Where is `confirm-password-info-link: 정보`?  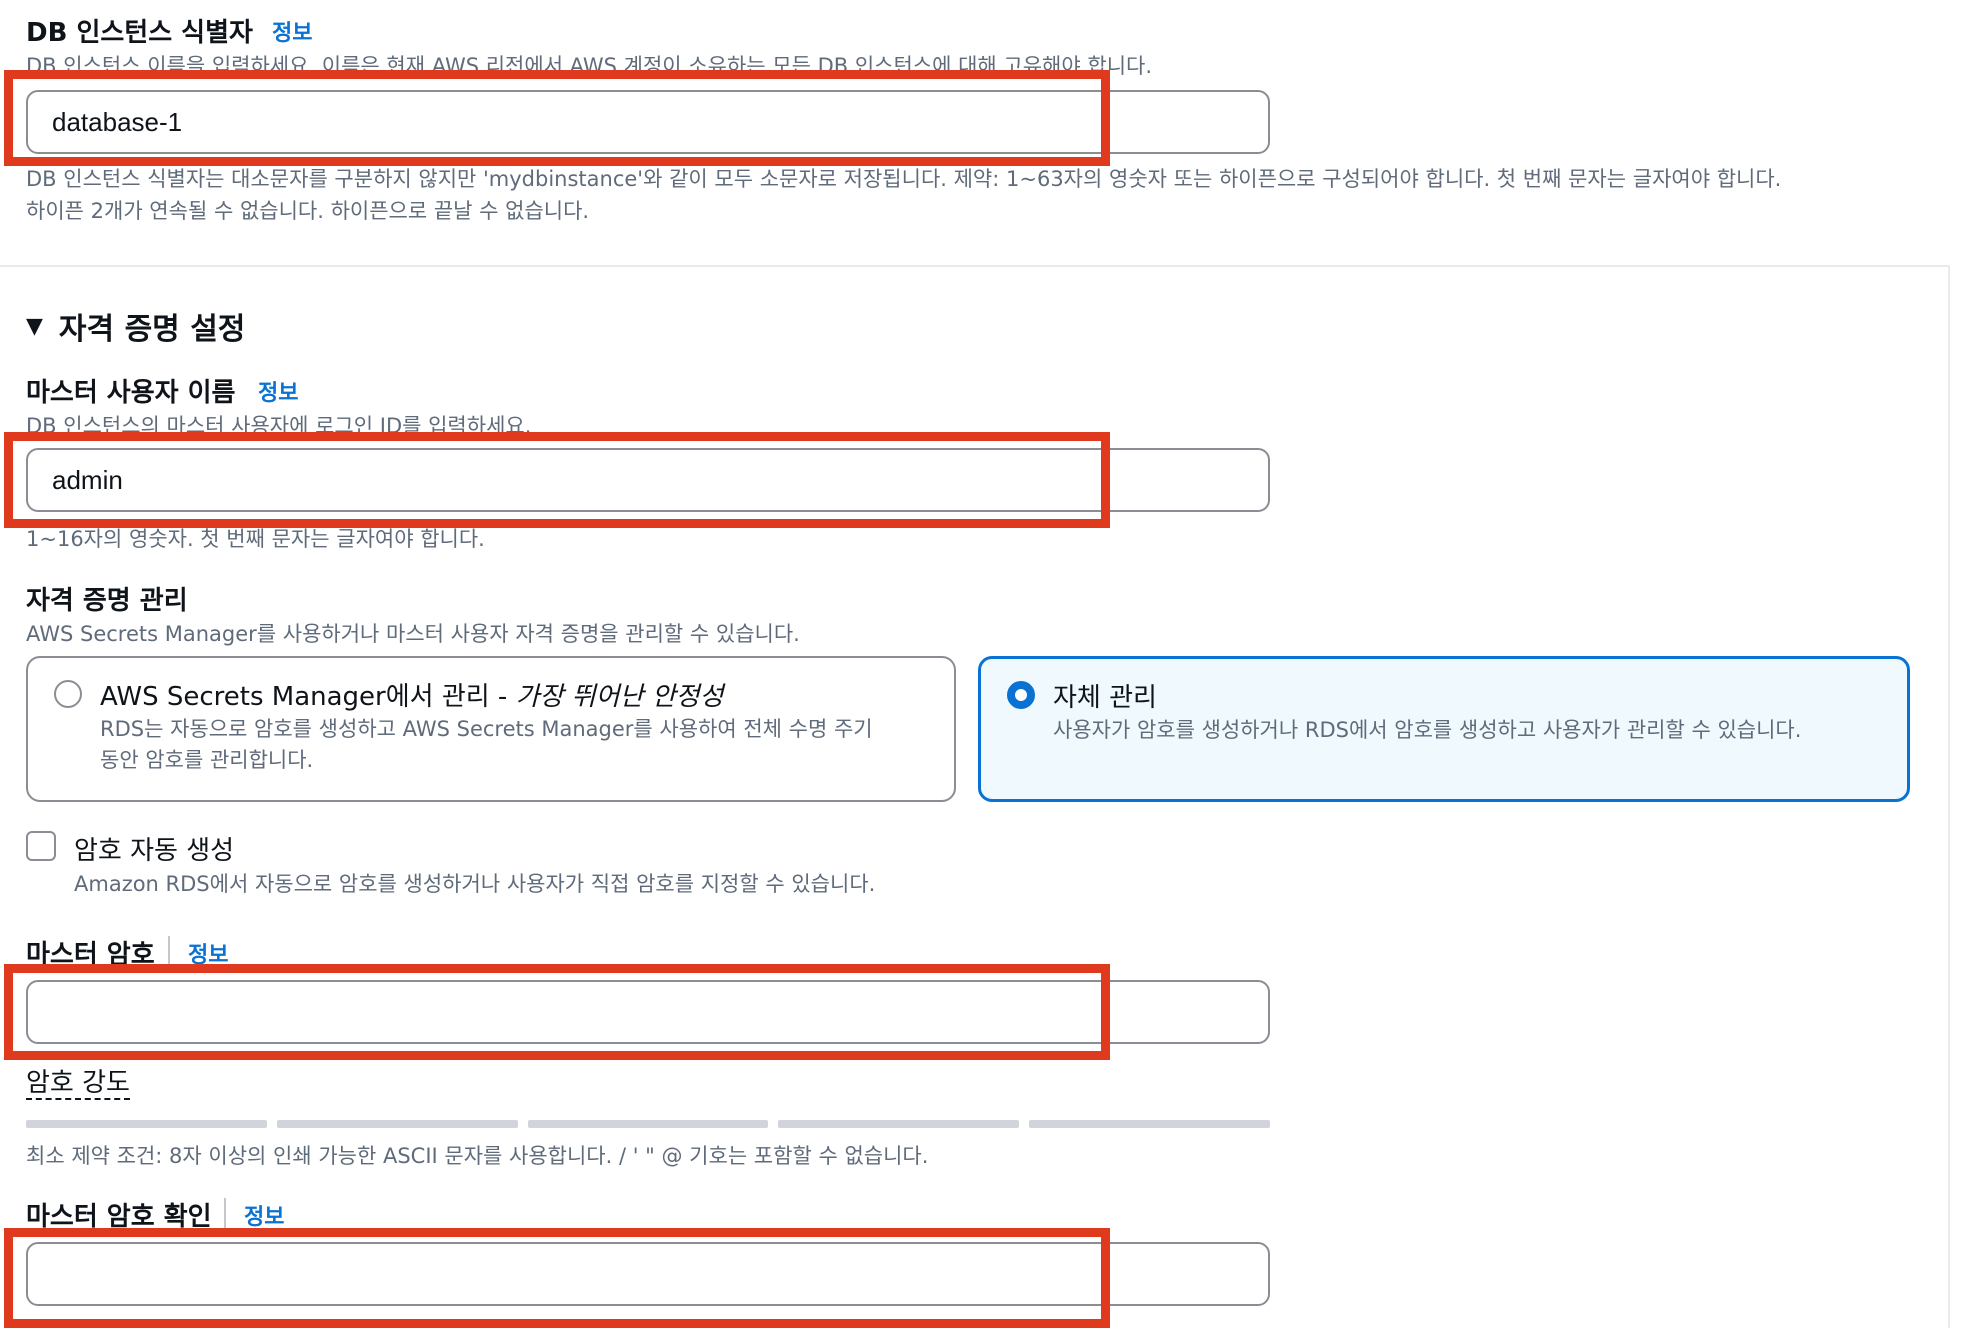
confirm-password-info-link: 정보 is located at coordinates (264, 1215).